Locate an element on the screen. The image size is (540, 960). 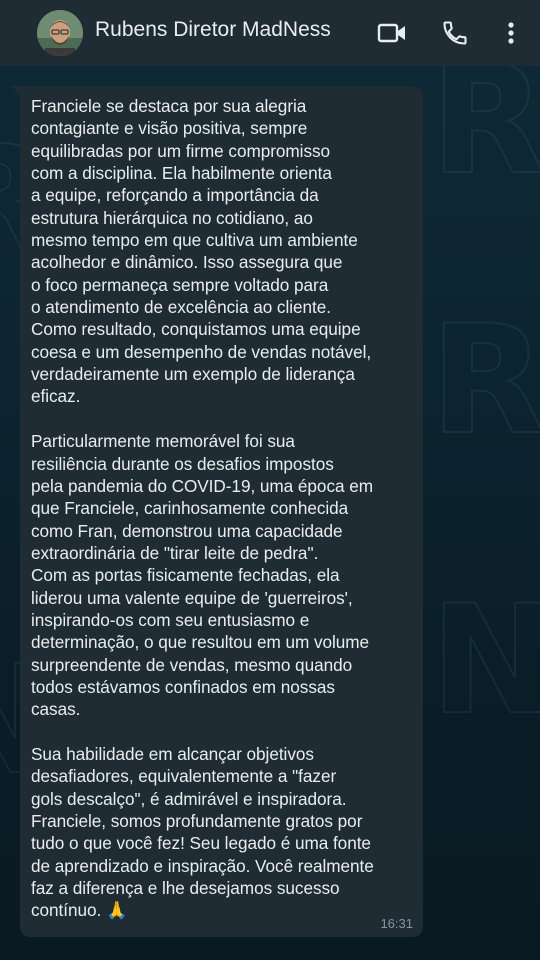
video-camera-icon is located at coordinates (392, 33).